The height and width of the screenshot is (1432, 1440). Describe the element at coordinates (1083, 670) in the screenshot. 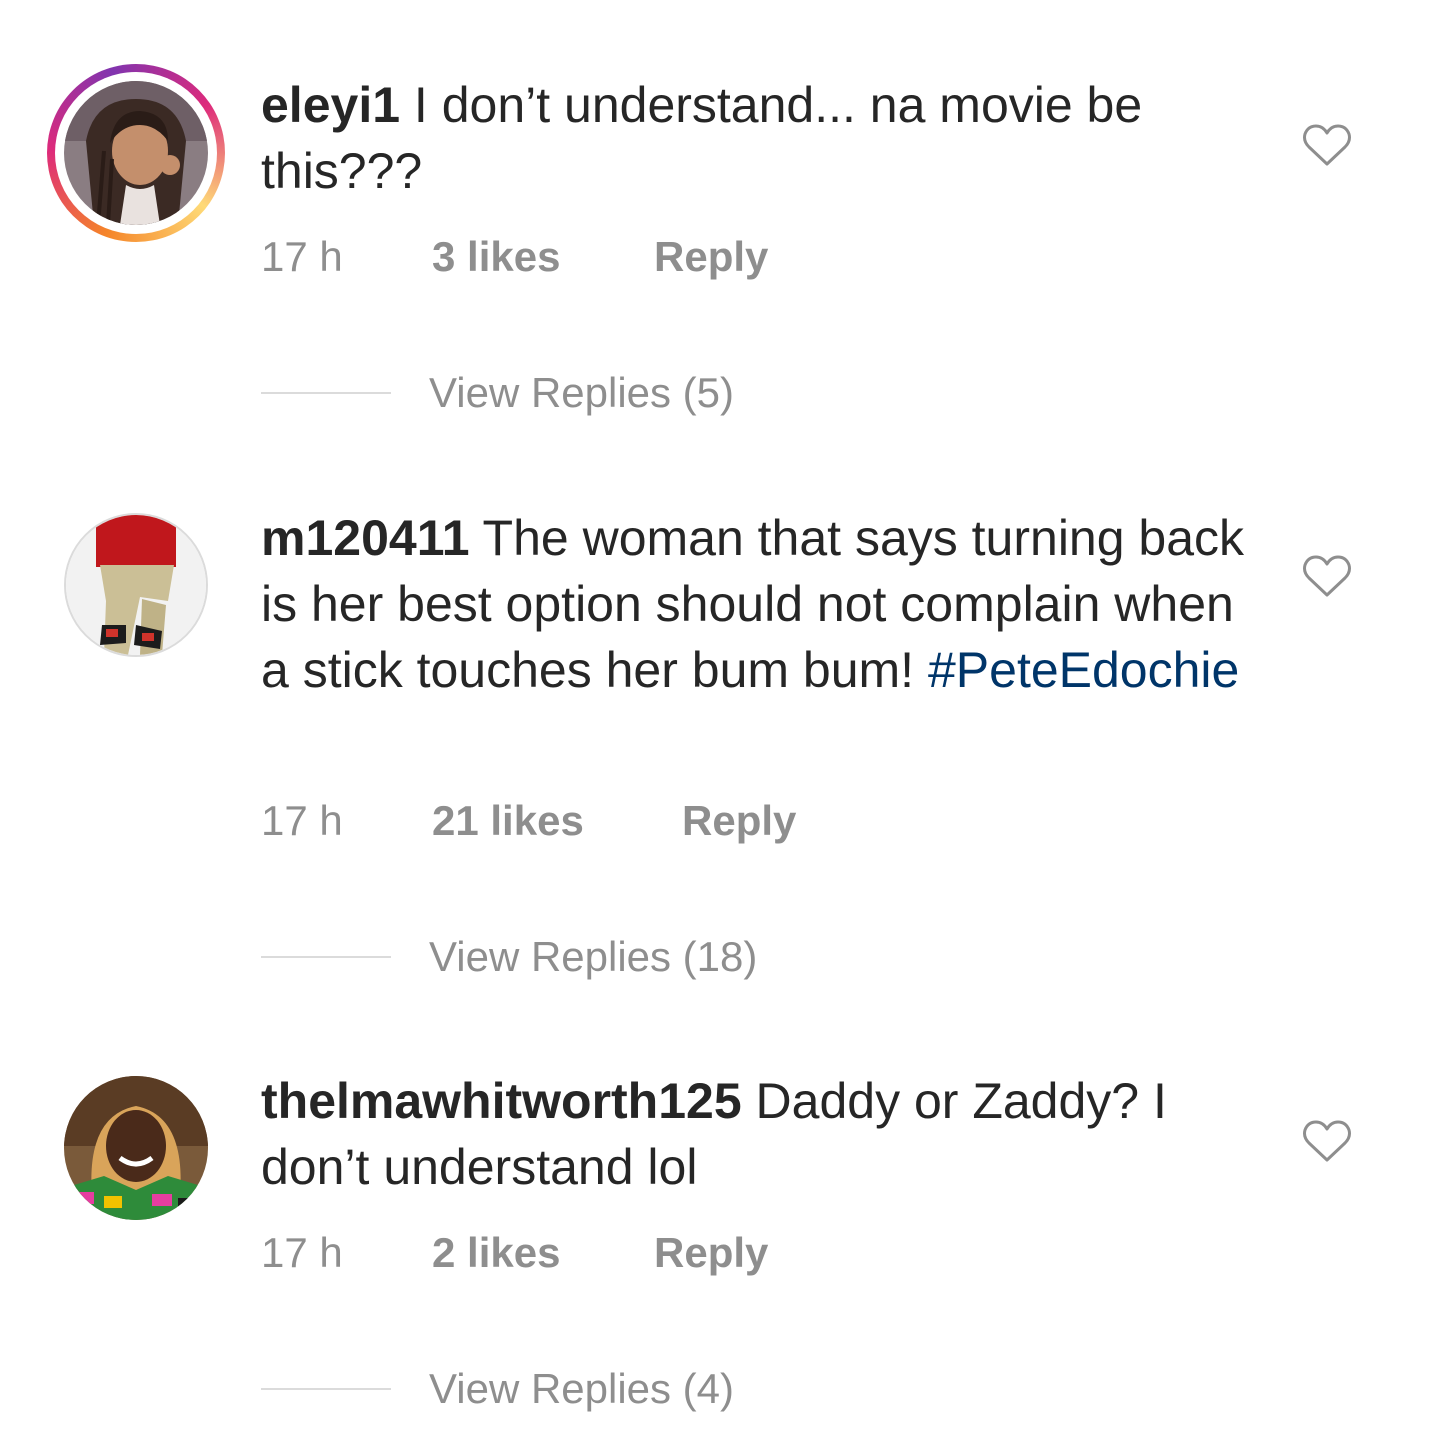

I see `hashtag-link: #PeteEdochie` at that location.